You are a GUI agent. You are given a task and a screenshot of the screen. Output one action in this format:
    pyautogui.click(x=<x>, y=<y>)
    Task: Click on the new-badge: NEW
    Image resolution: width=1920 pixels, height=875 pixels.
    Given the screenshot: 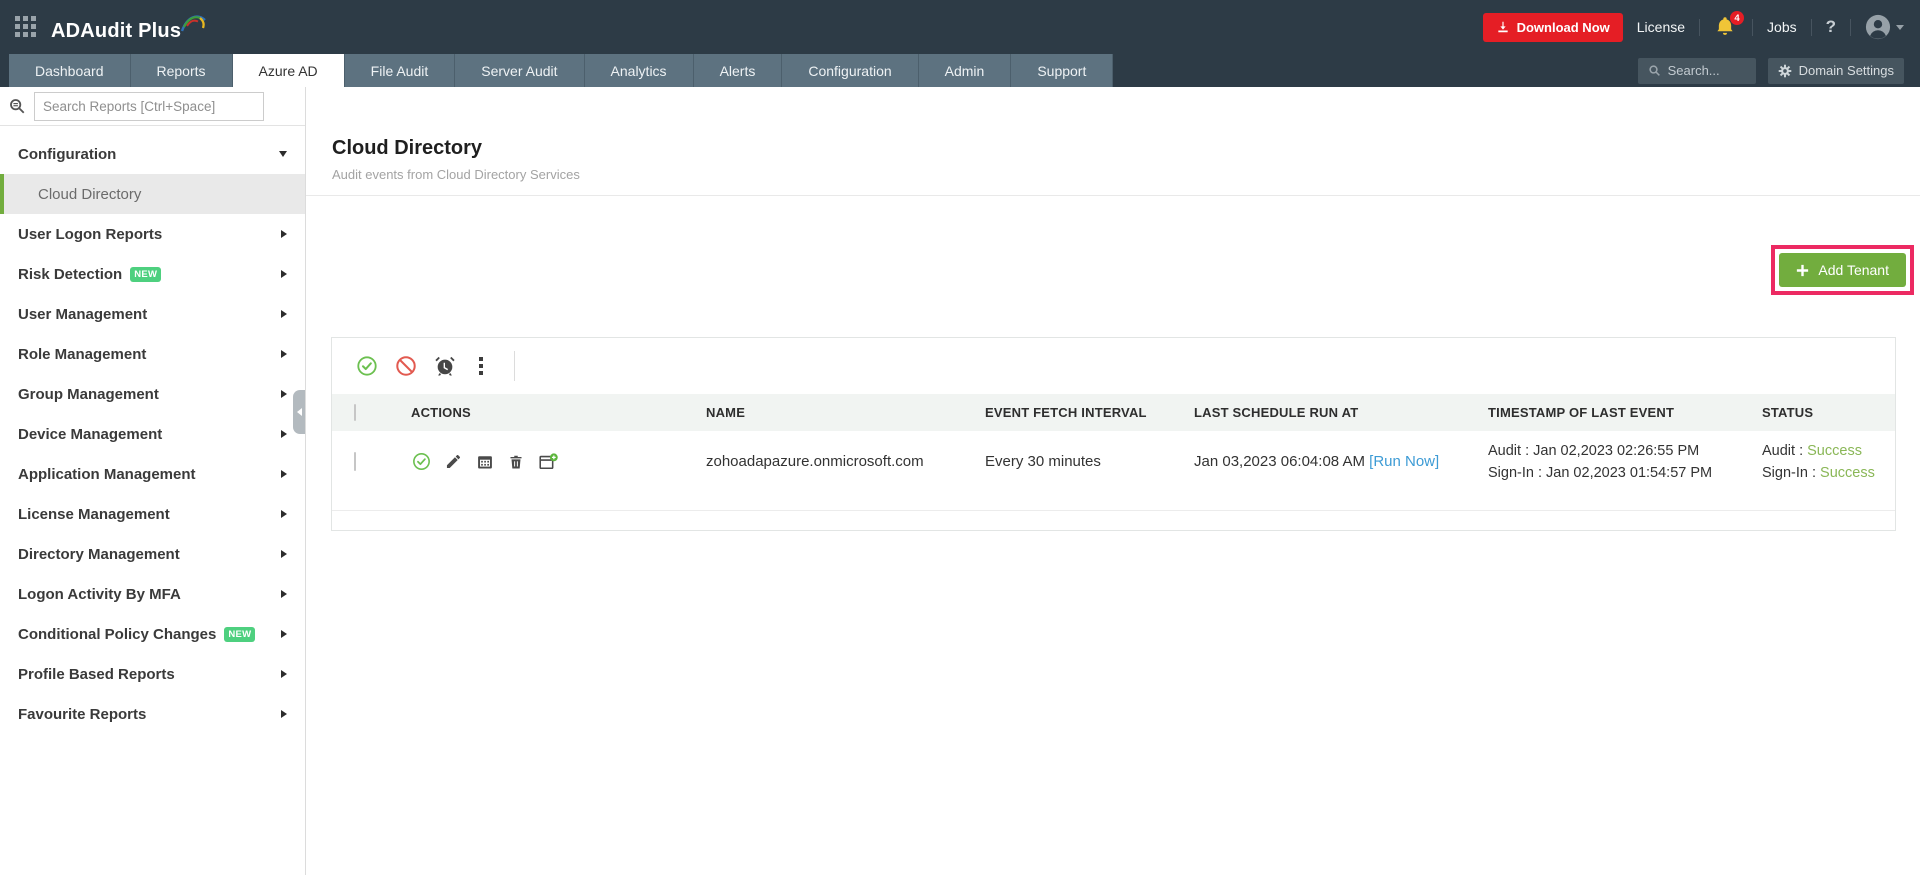 What is the action you would take?
    pyautogui.click(x=146, y=274)
    